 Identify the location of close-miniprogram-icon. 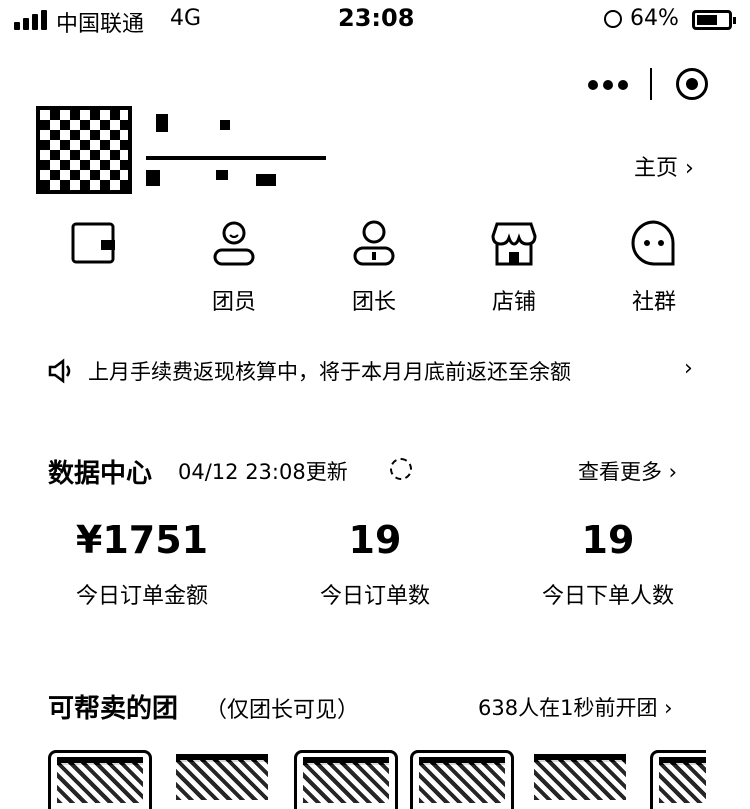
(692, 84).